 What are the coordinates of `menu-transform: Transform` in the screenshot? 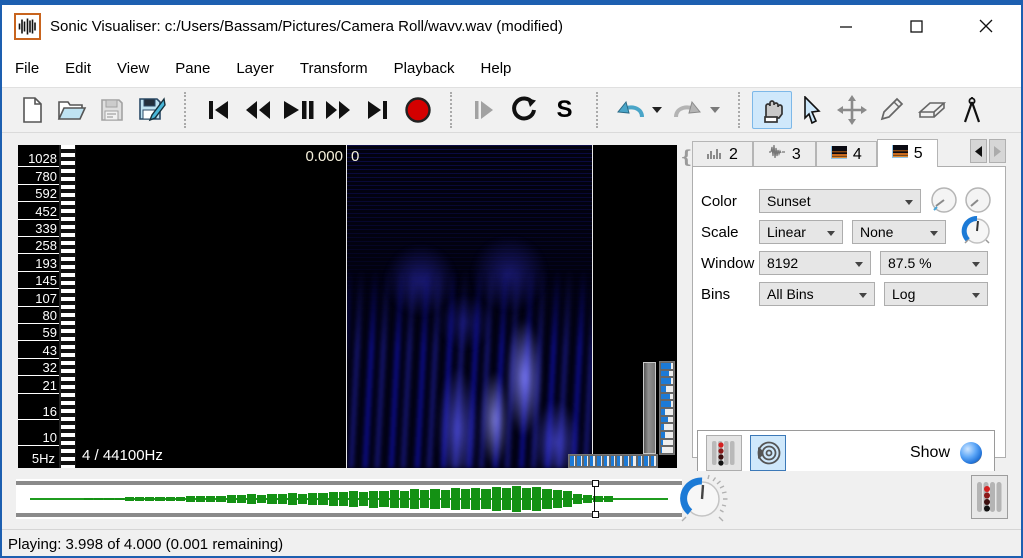 It's located at (334, 68).